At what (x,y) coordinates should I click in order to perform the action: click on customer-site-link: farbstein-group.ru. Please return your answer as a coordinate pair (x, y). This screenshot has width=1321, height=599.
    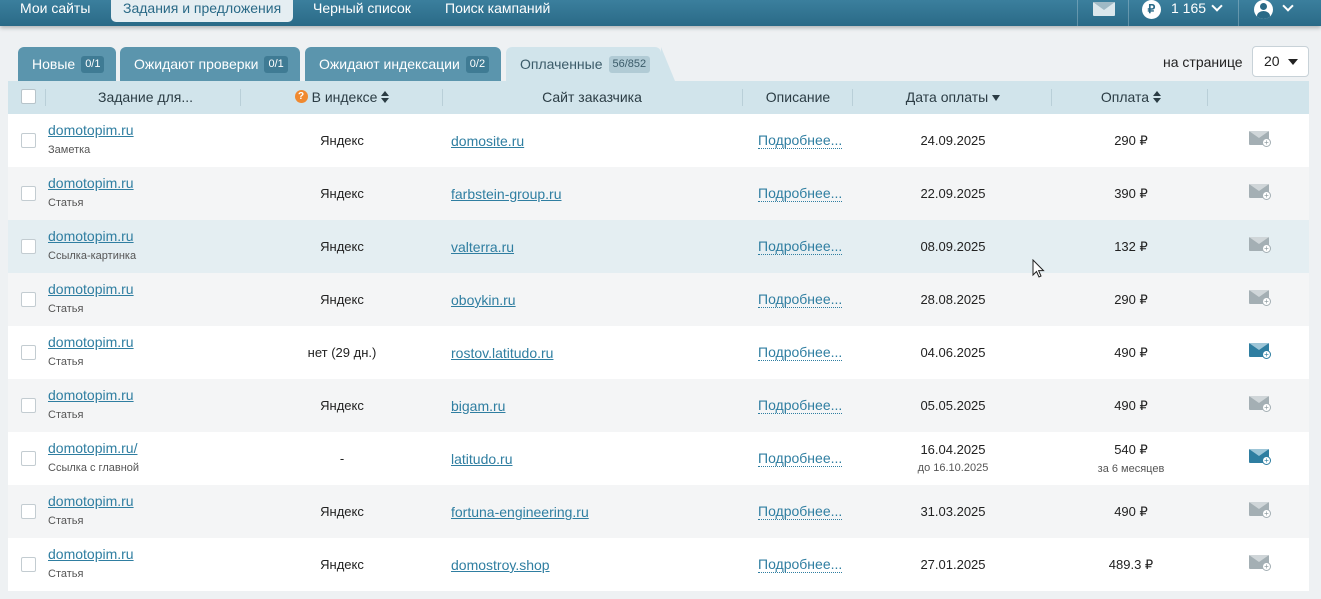
    Looking at the image, I should click on (506, 194).